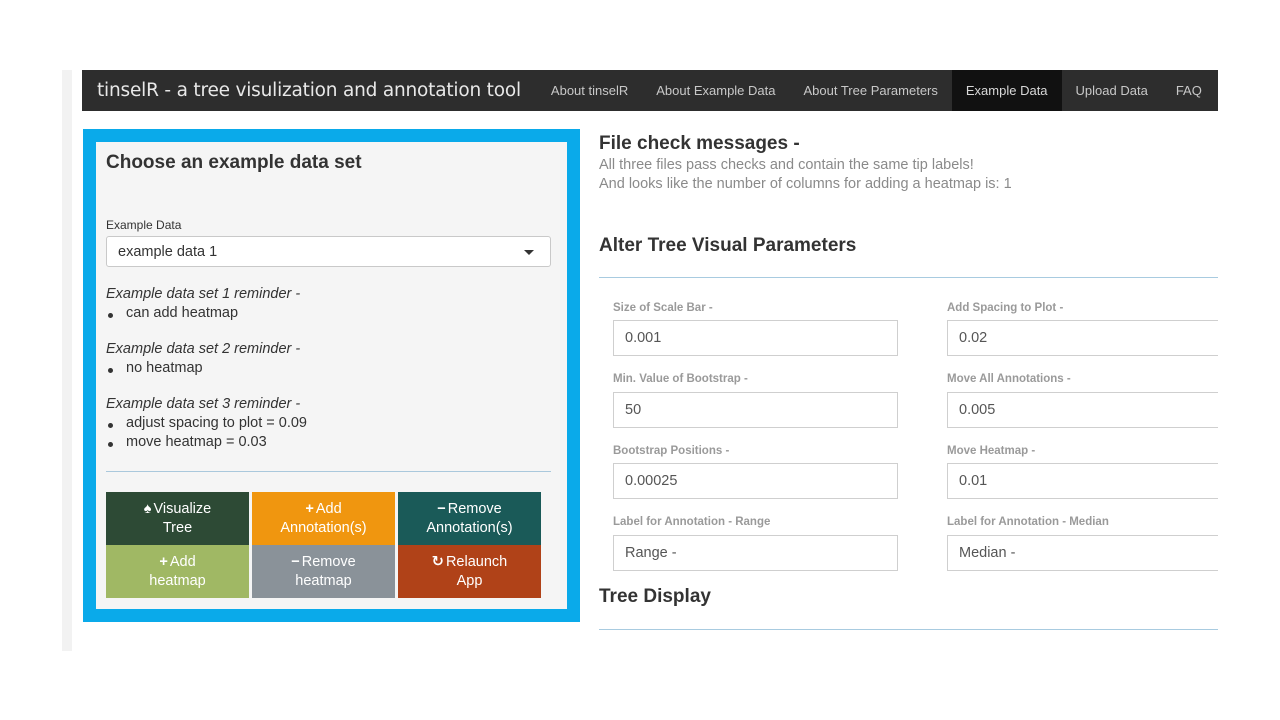  Describe the element at coordinates (671, 451) in the screenshot. I see `bootstrap-positions-label: Bootstrap Positions -` at that location.